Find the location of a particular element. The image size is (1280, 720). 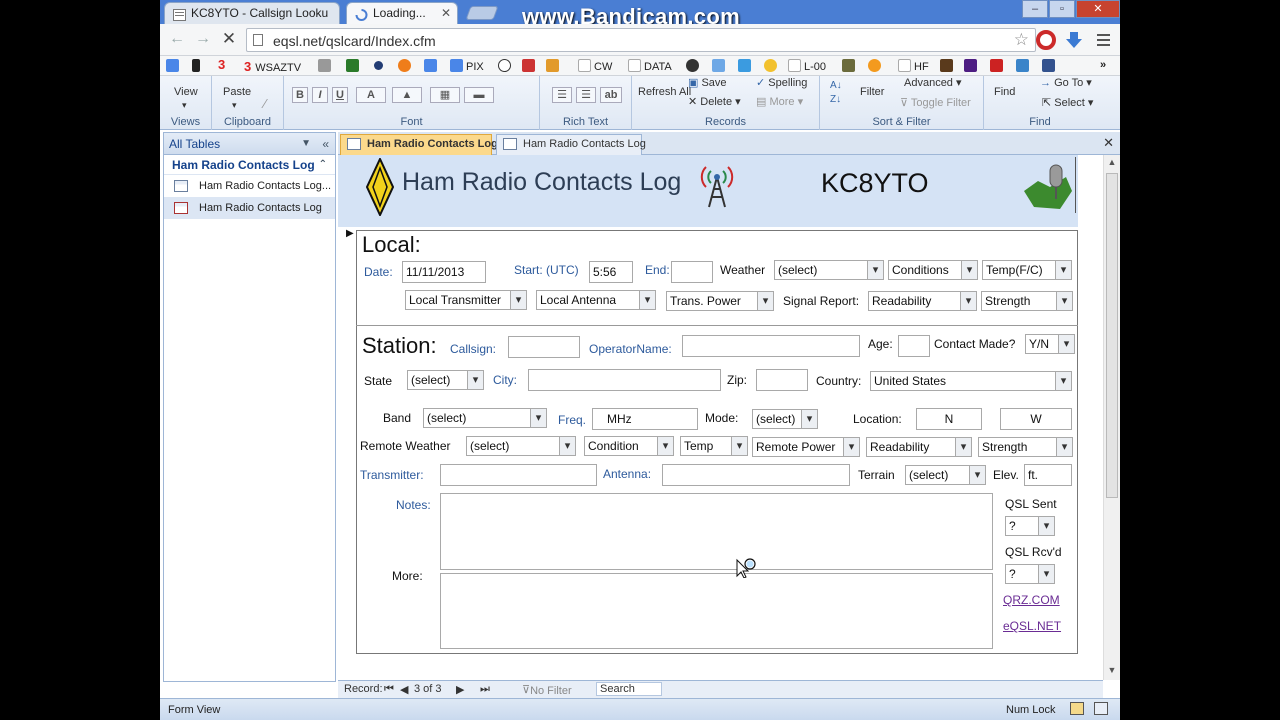

form-view-icon is located at coordinates (1077, 708).